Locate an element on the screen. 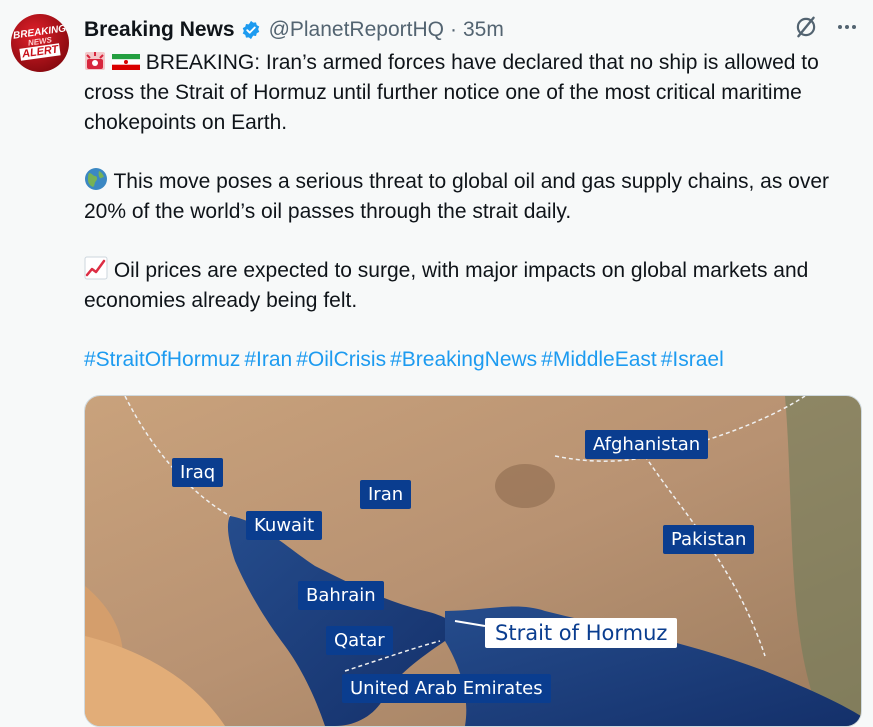  map-label-bahrain: Bahrain is located at coordinates (341, 595).